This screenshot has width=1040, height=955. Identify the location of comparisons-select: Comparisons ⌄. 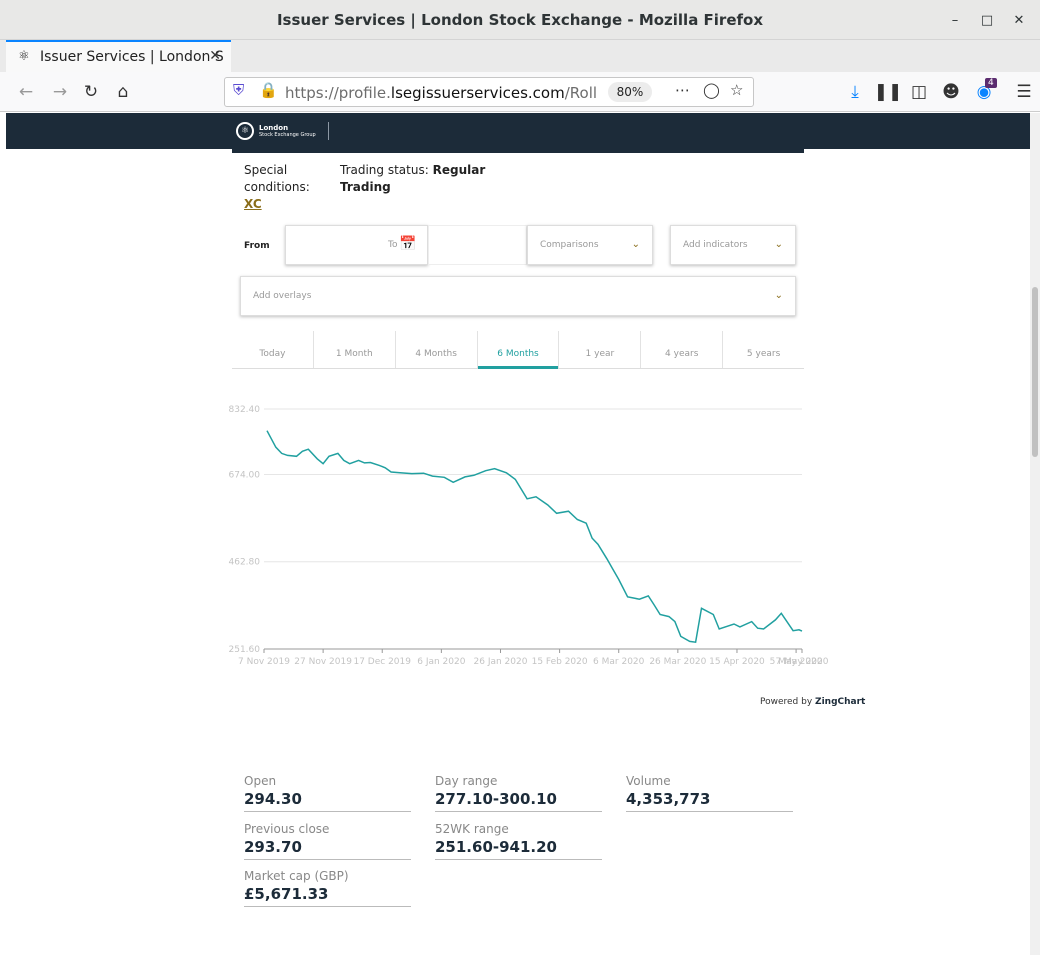
(590, 245).